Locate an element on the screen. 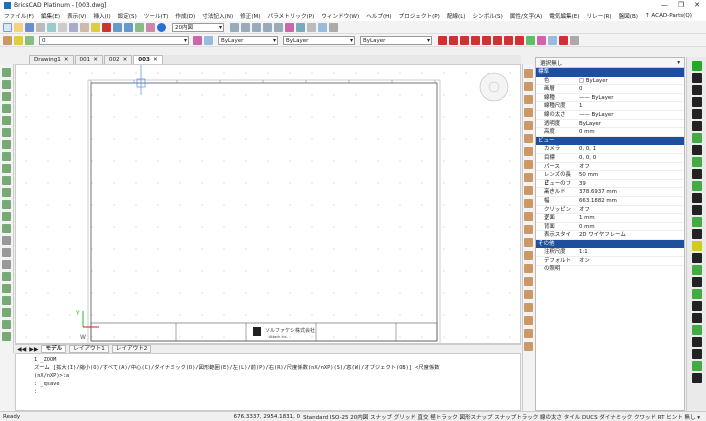 The width and height of the screenshot is (706, 421). property-value: 1 is located at coordinates (630, 106).